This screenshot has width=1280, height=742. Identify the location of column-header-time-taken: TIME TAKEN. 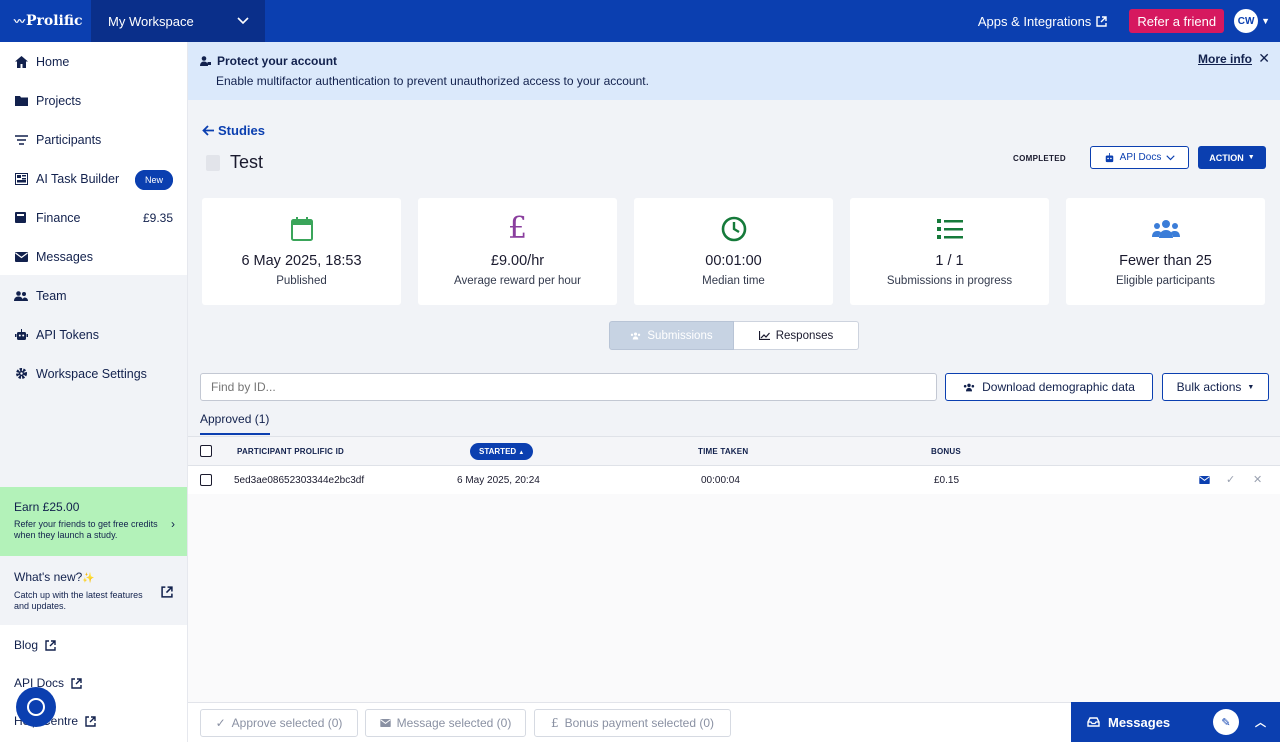
(723, 451).